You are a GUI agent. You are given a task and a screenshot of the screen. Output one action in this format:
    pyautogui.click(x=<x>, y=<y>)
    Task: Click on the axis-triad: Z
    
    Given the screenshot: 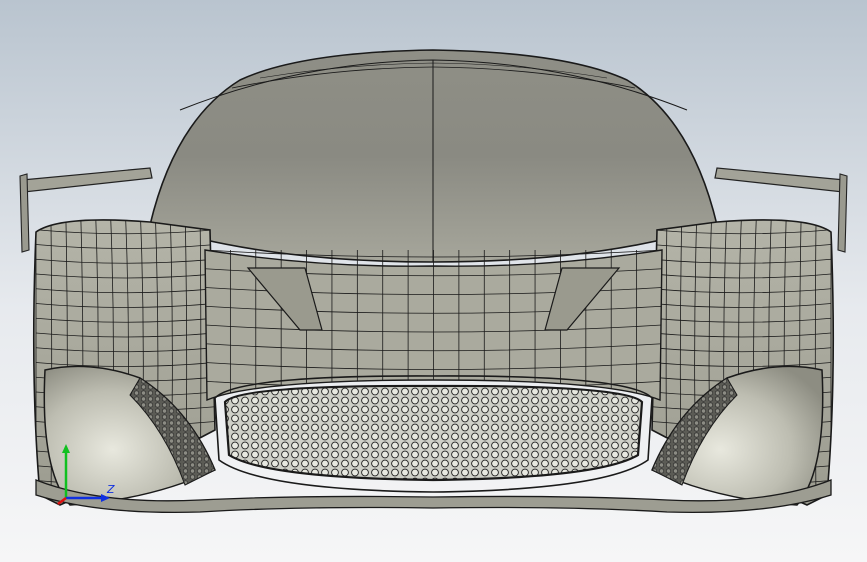 What is the action you would take?
    pyautogui.click(x=86, y=474)
    